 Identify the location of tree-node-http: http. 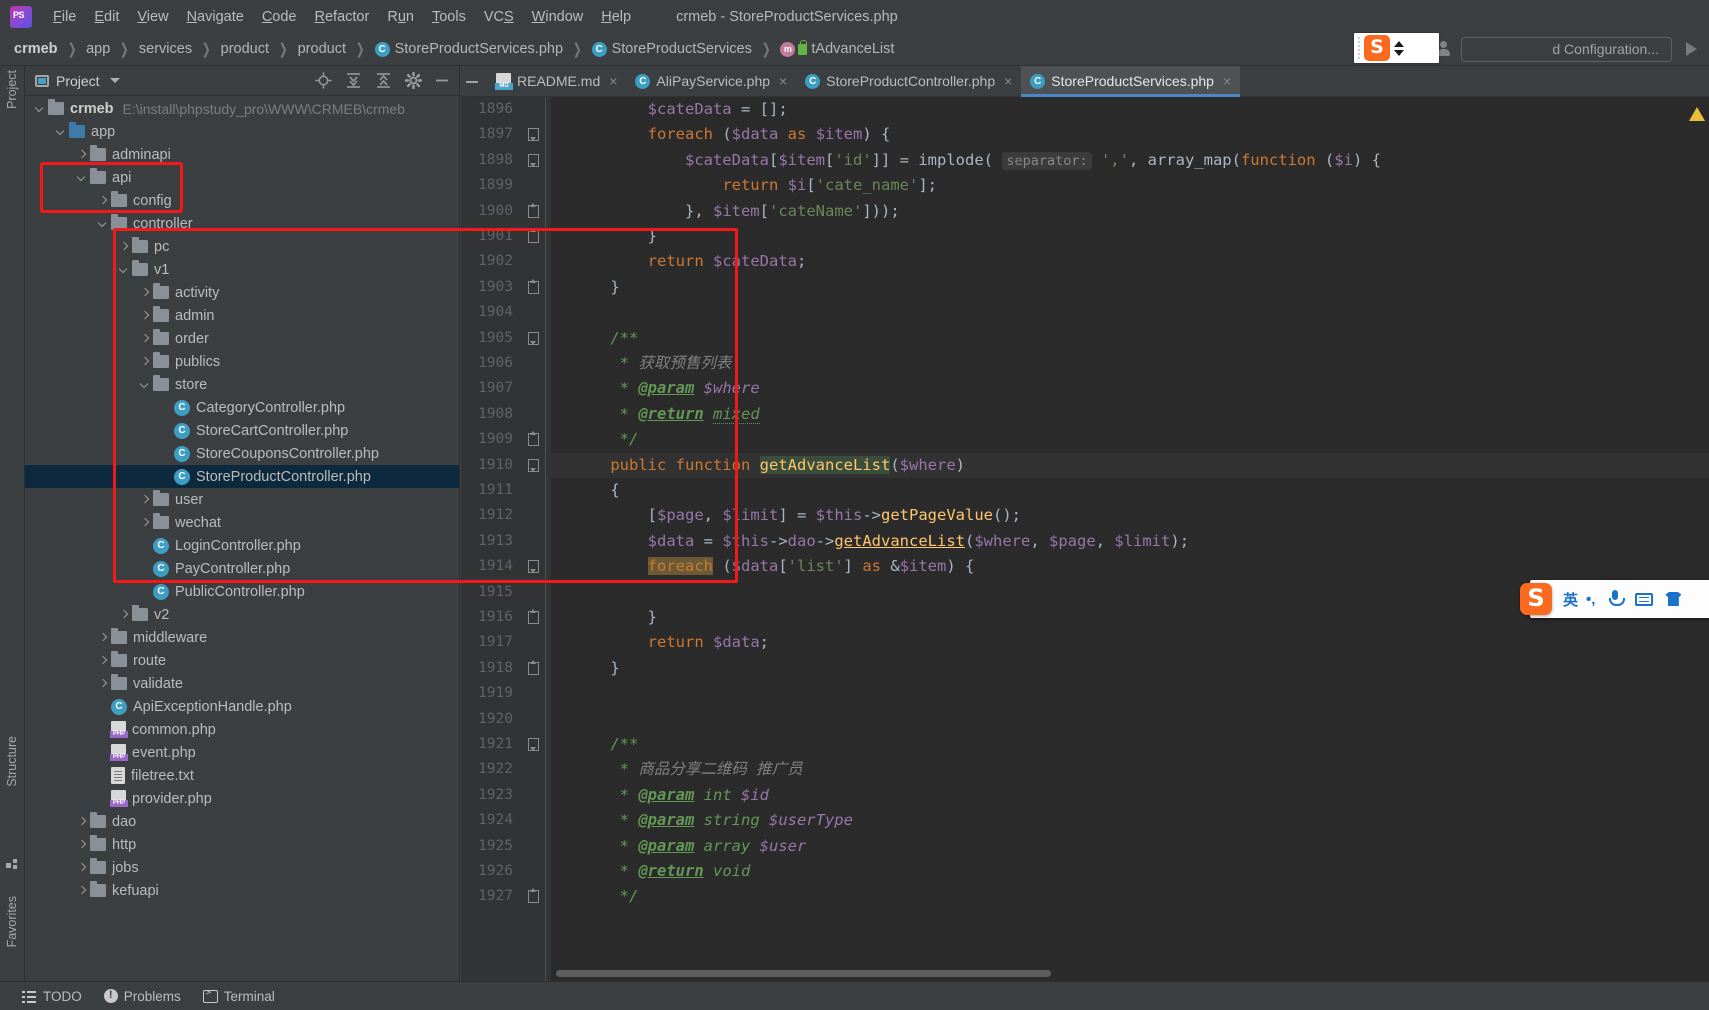
(242, 844).